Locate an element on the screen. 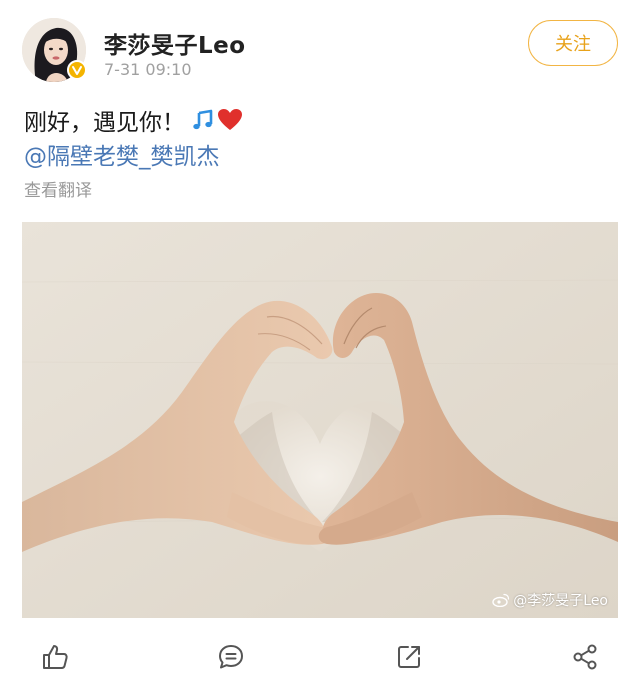 The width and height of the screenshot is (640, 681). avatar is located at coordinates (54, 50).